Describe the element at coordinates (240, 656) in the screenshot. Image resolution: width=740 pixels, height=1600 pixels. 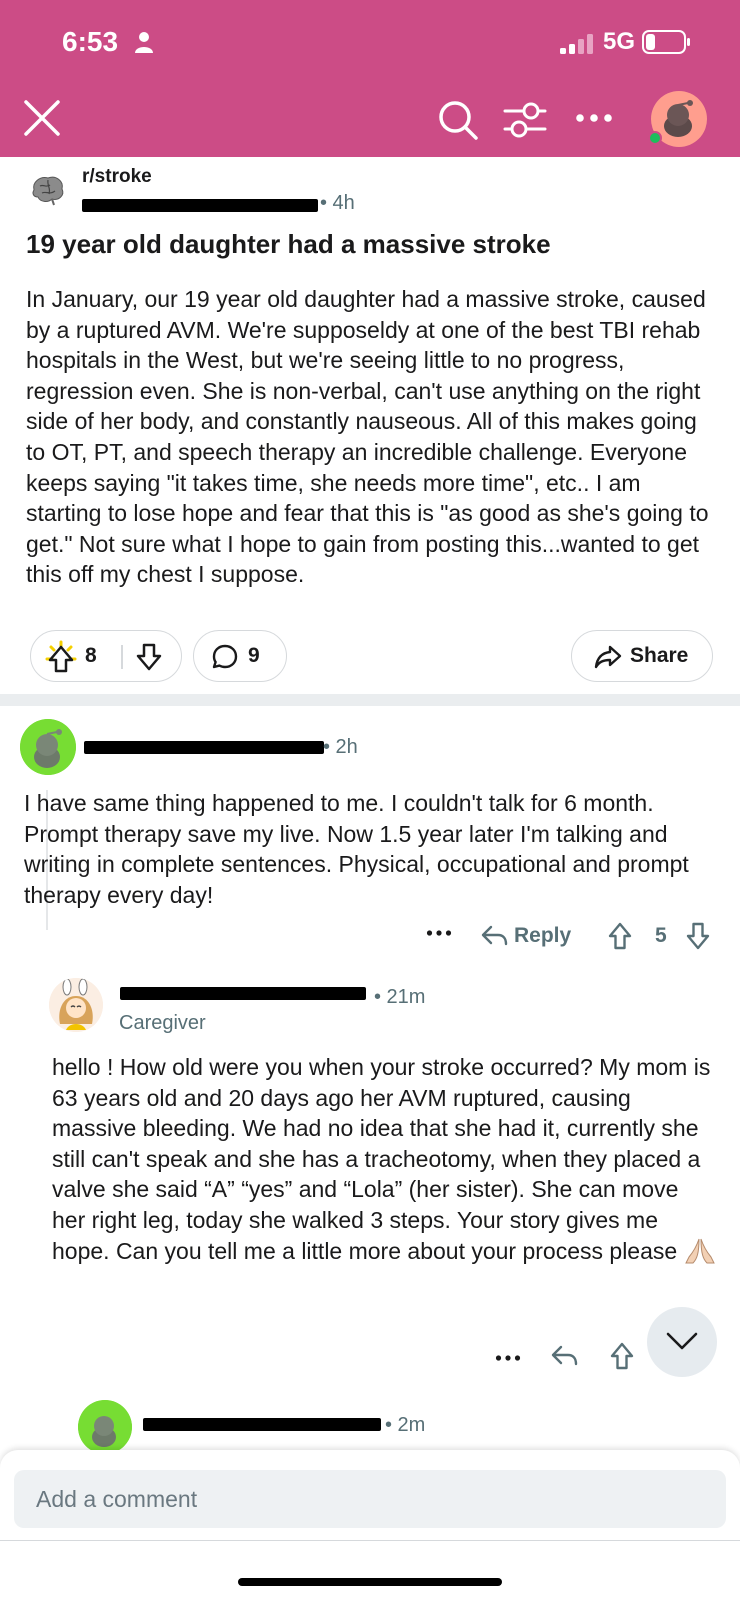
I see `comments-button: 9` at that location.